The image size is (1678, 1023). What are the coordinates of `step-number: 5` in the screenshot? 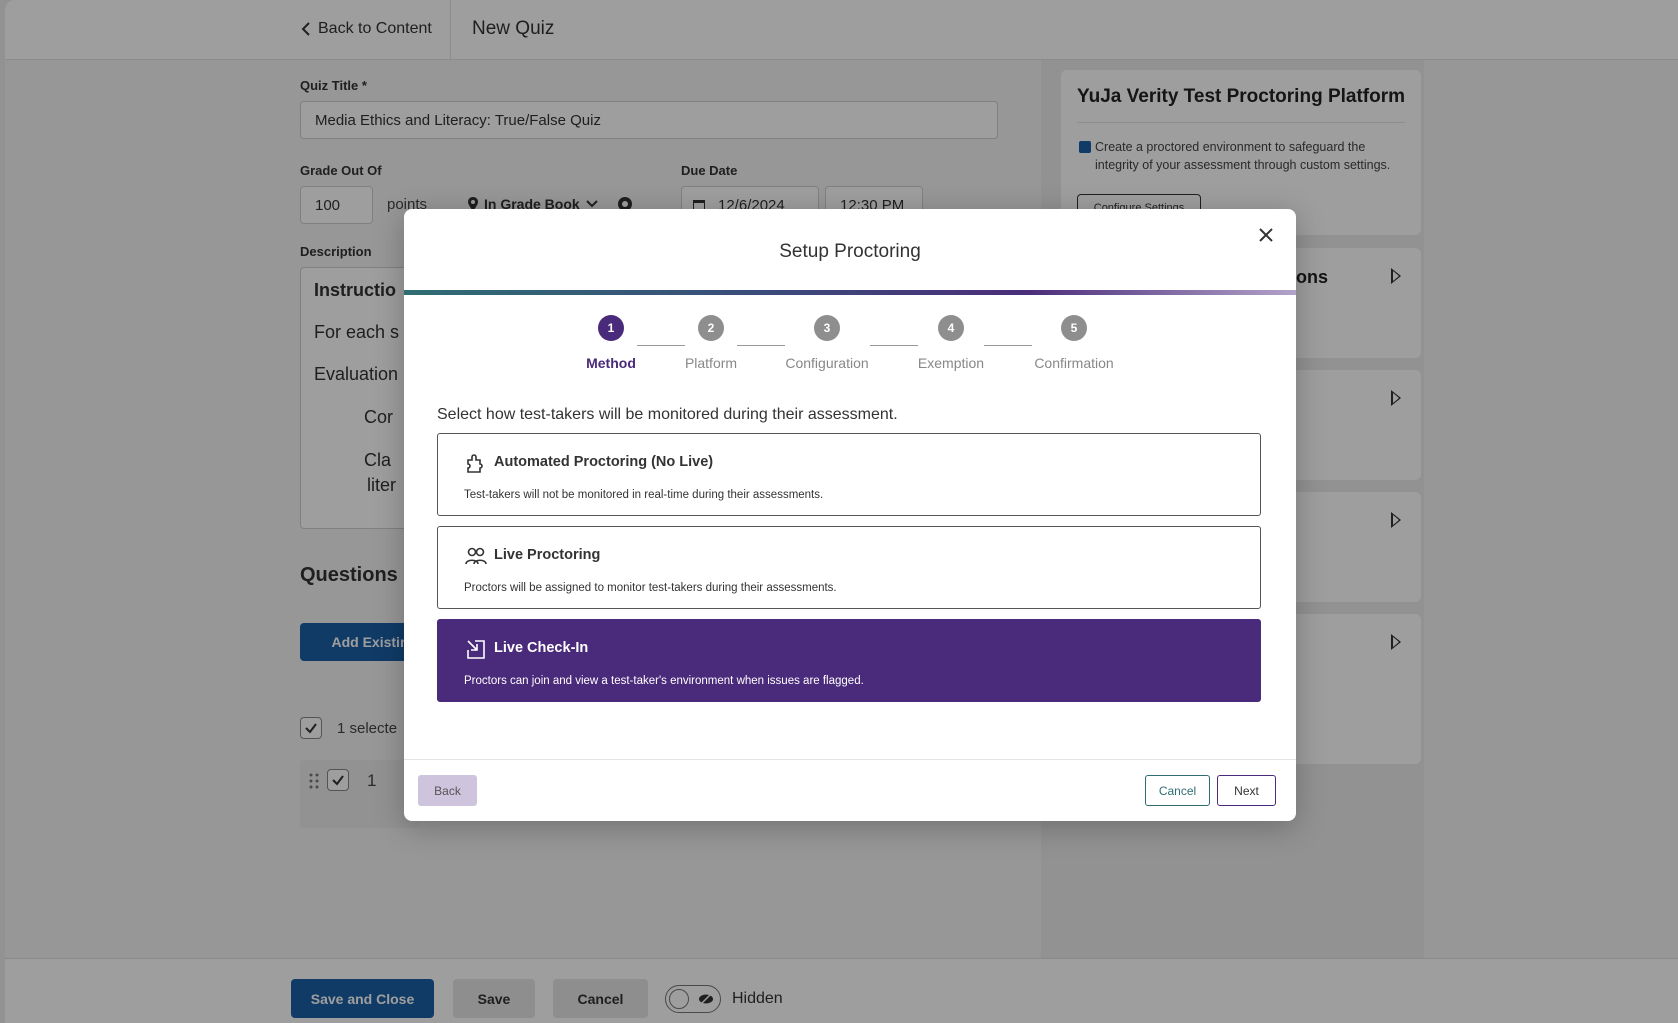 It's located at (1074, 328).